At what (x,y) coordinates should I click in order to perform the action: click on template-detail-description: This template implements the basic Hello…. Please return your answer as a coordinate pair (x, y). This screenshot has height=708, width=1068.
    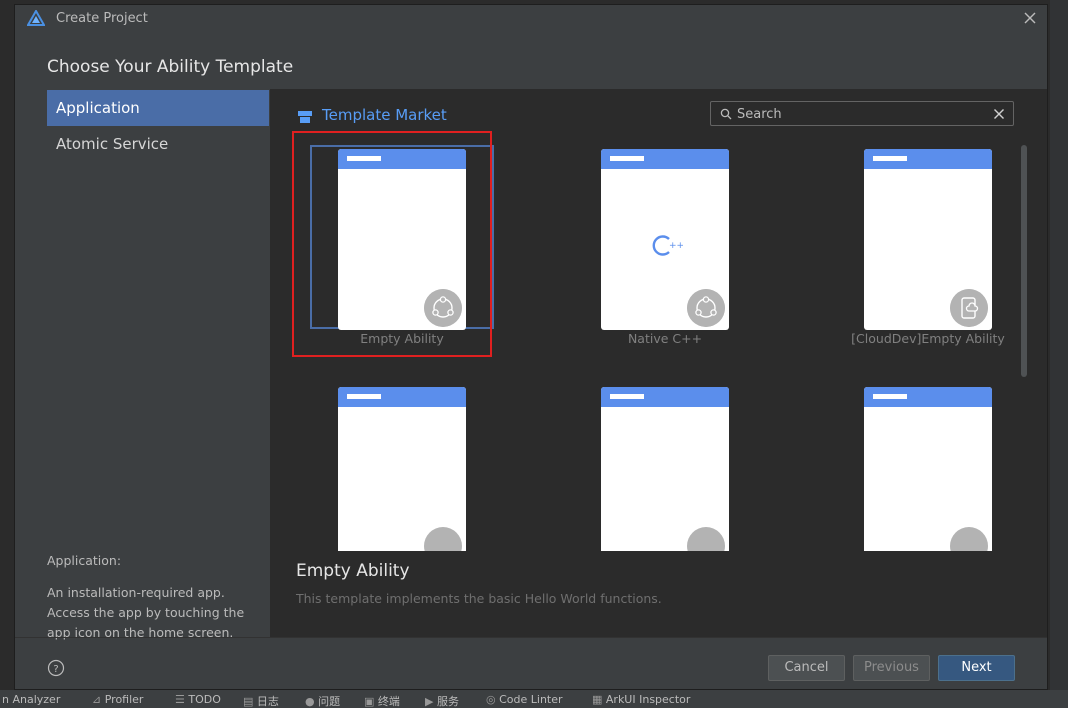
    Looking at the image, I should click on (479, 598).